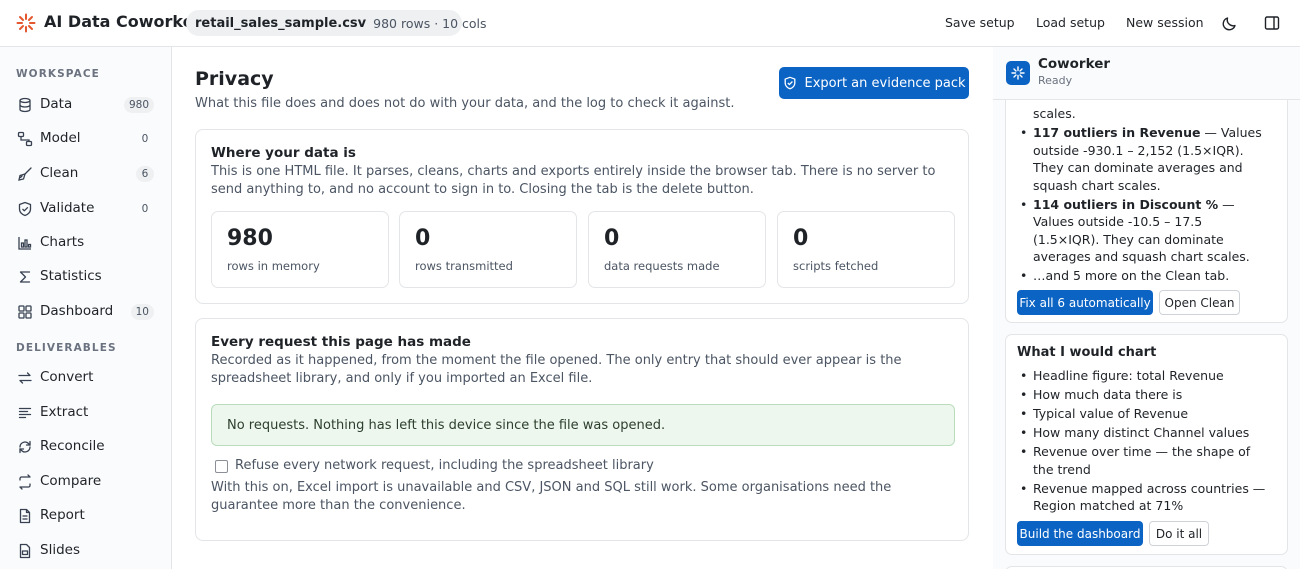 The width and height of the screenshot is (1300, 569). What do you see at coordinates (60, 138) in the screenshot?
I see `sidebar-item-label: Model` at bounding box center [60, 138].